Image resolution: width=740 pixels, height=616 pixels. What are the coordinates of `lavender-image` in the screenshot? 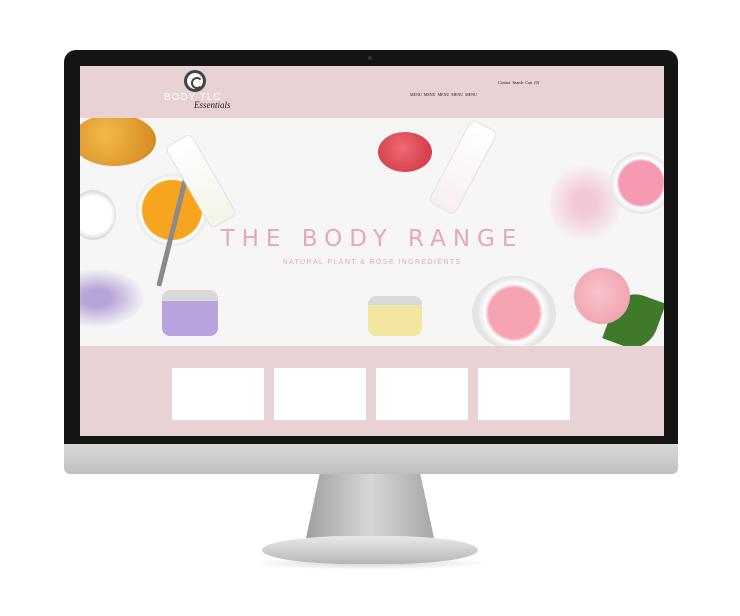 It's located at (113, 298).